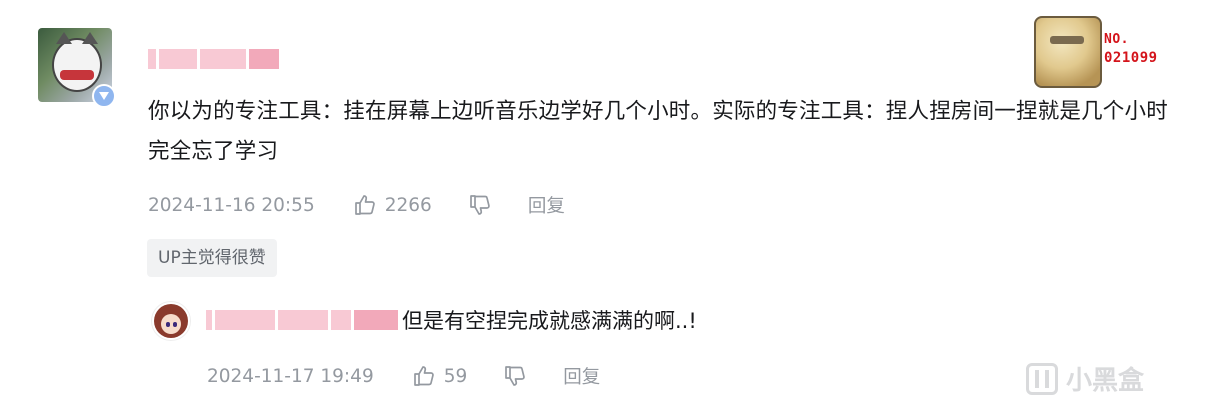 This screenshot has height=419, width=1205. What do you see at coordinates (408, 205) in the screenshot?
I see `like-count: 2266` at bounding box center [408, 205].